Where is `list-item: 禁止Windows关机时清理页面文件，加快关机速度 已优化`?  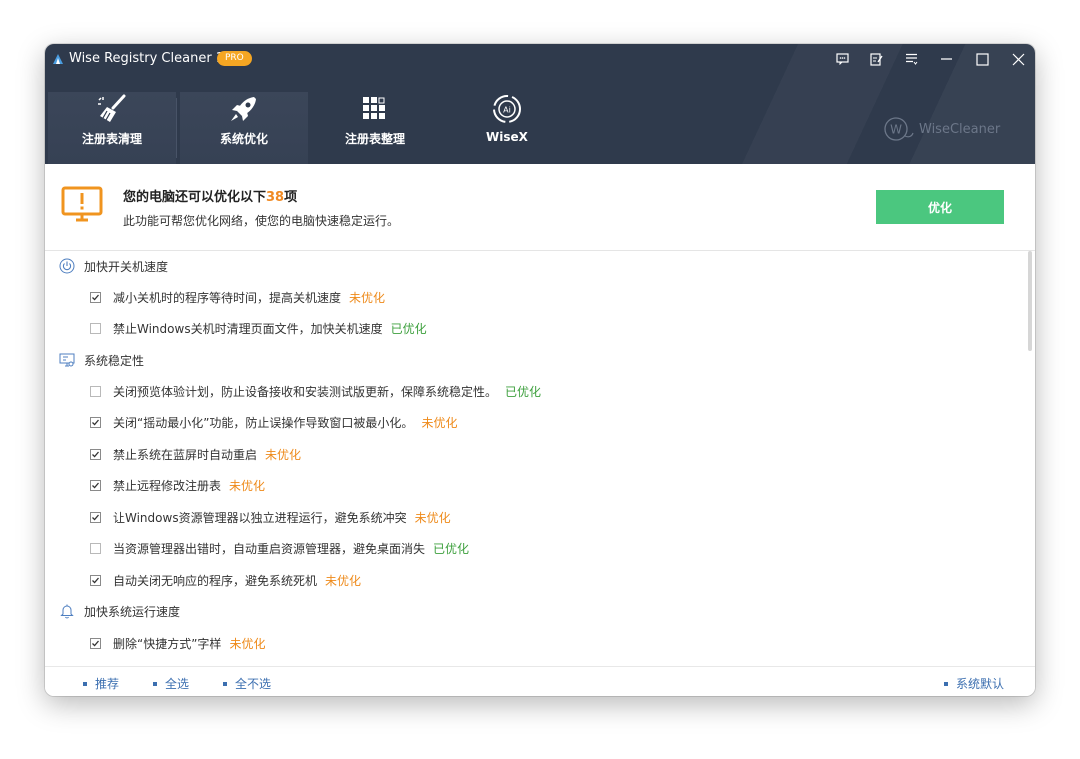
list-item: 禁止Windows关机时清理页面文件，加快关机速度 已优化 is located at coordinates (258, 328).